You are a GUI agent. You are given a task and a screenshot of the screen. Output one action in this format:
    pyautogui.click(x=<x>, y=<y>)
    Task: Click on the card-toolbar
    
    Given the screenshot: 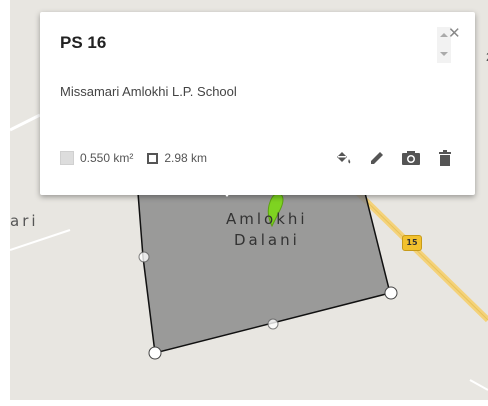 What is the action you would take?
    pyautogui.click(x=394, y=158)
    